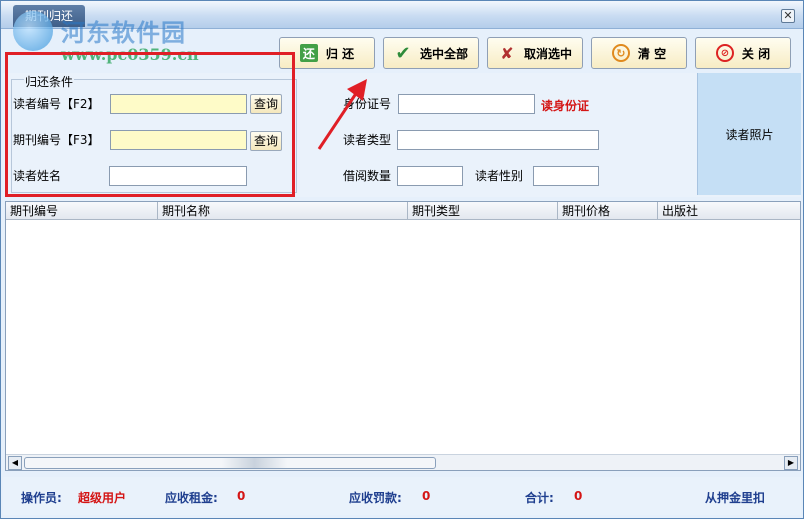  Describe the element at coordinates (340, 53) in the screenshot. I see `return-button-label: 归 还` at that location.